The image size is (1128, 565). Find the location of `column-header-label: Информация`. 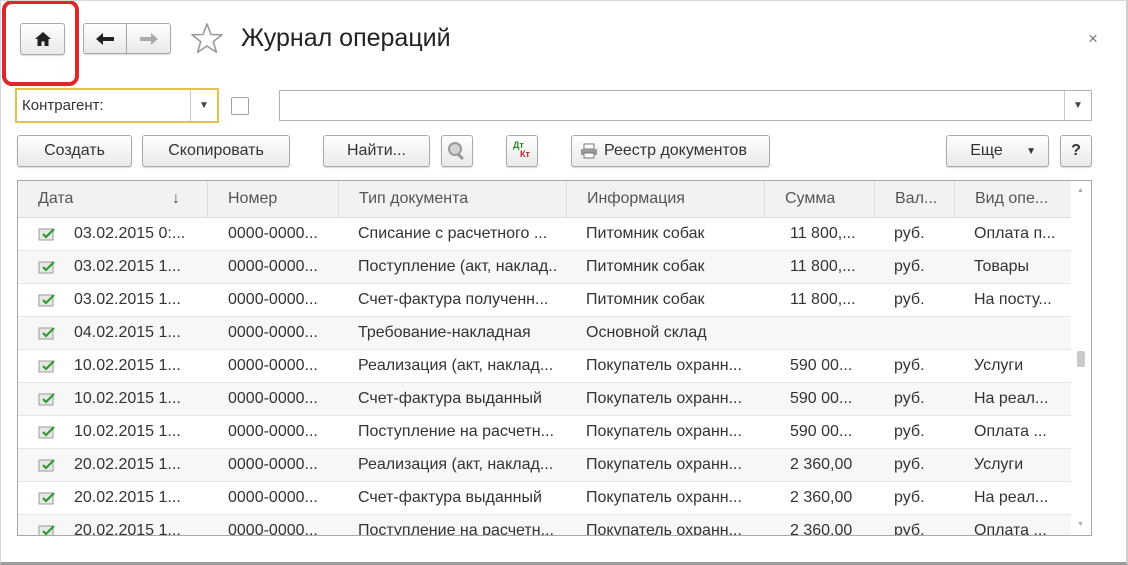

column-header-label: Информация is located at coordinates (636, 198).